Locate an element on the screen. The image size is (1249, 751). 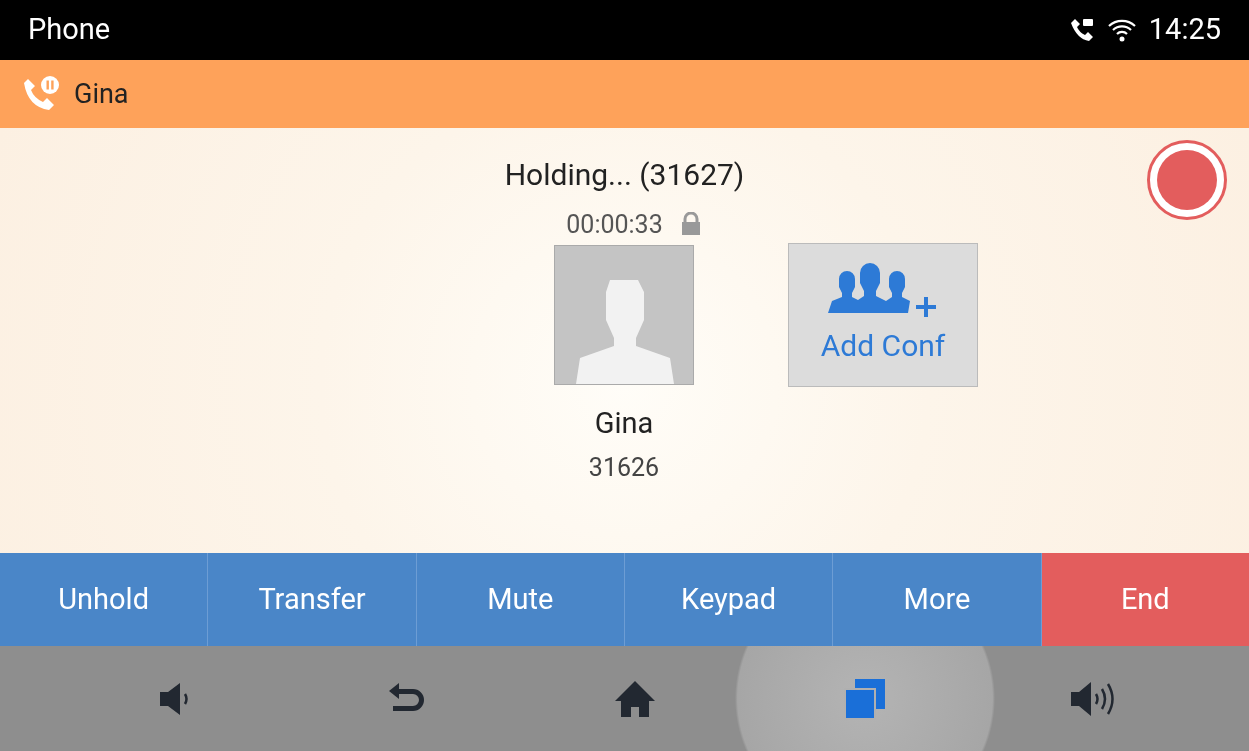
call-status-icon is located at coordinates (1081, 30).